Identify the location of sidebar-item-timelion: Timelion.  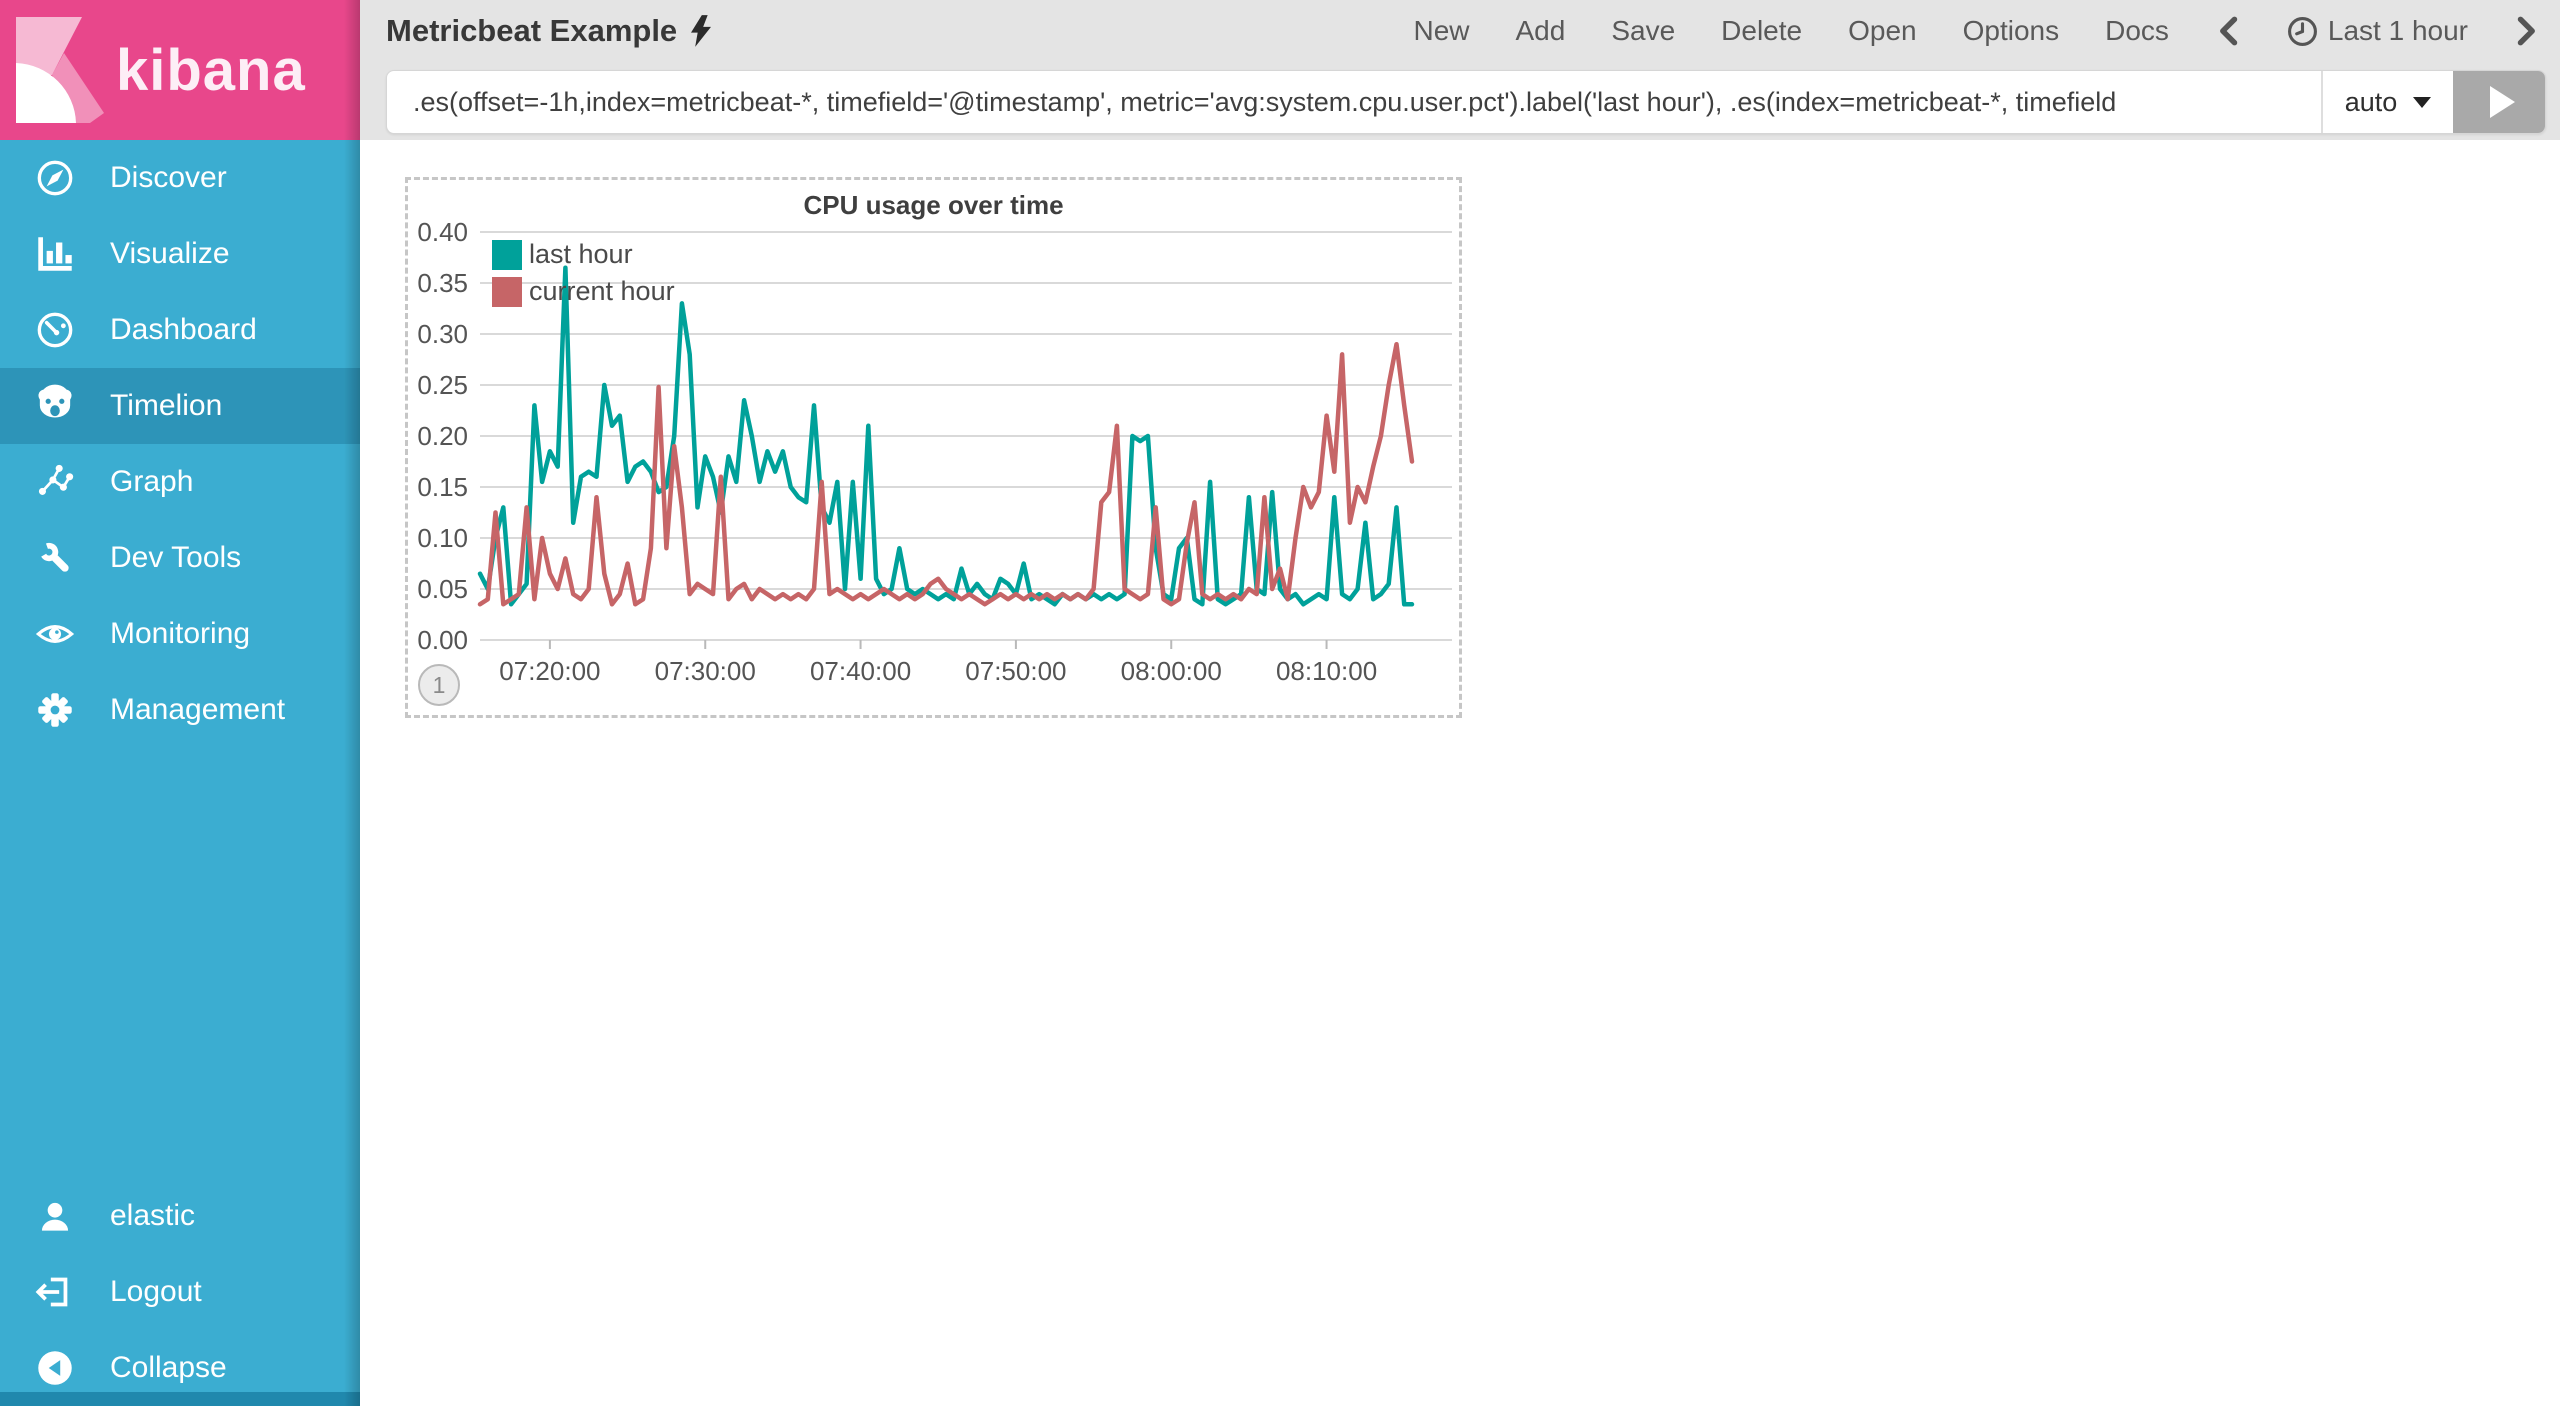
(180, 406).